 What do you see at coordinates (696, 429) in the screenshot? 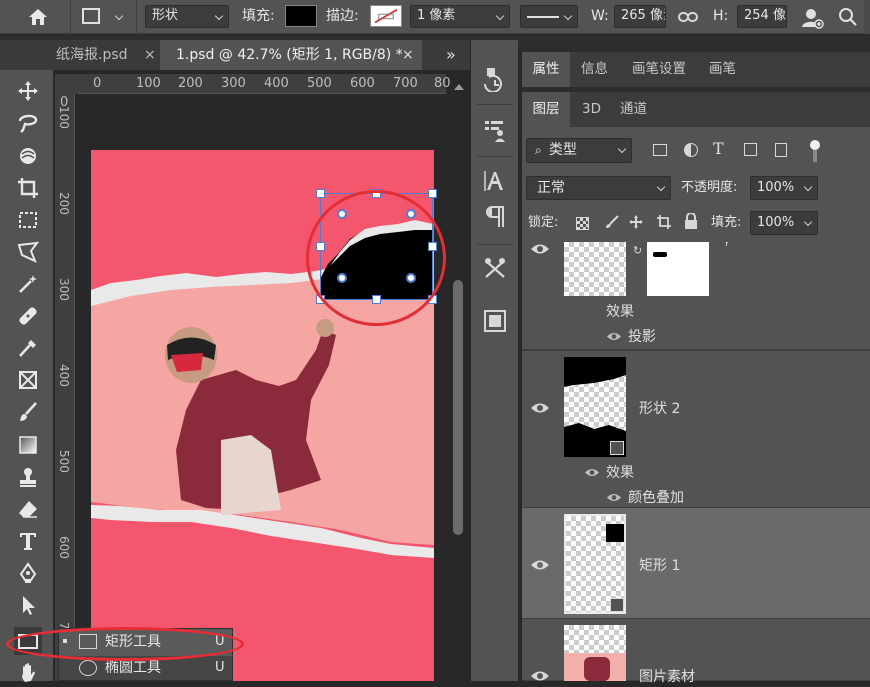
I see `layer-row-shape-2: 形状 2 效果 颜色叠加` at bounding box center [696, 429].